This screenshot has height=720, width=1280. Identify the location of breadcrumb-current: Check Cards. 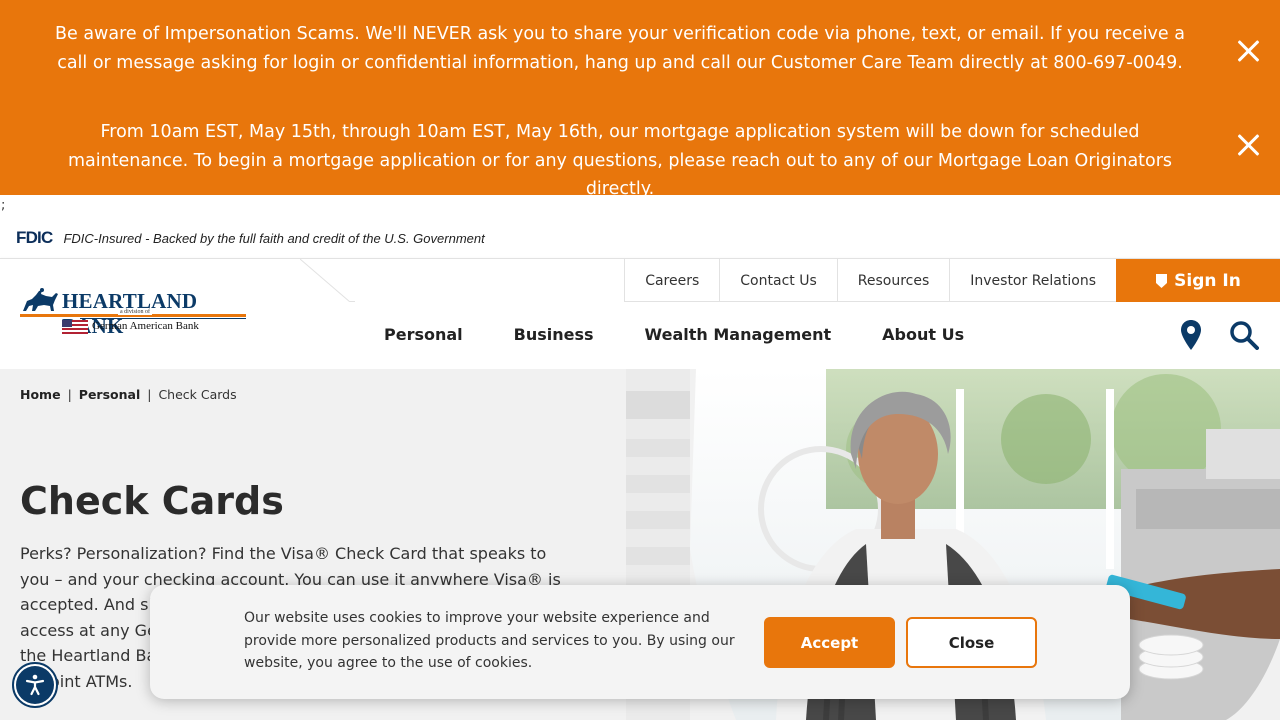
(197, 394).